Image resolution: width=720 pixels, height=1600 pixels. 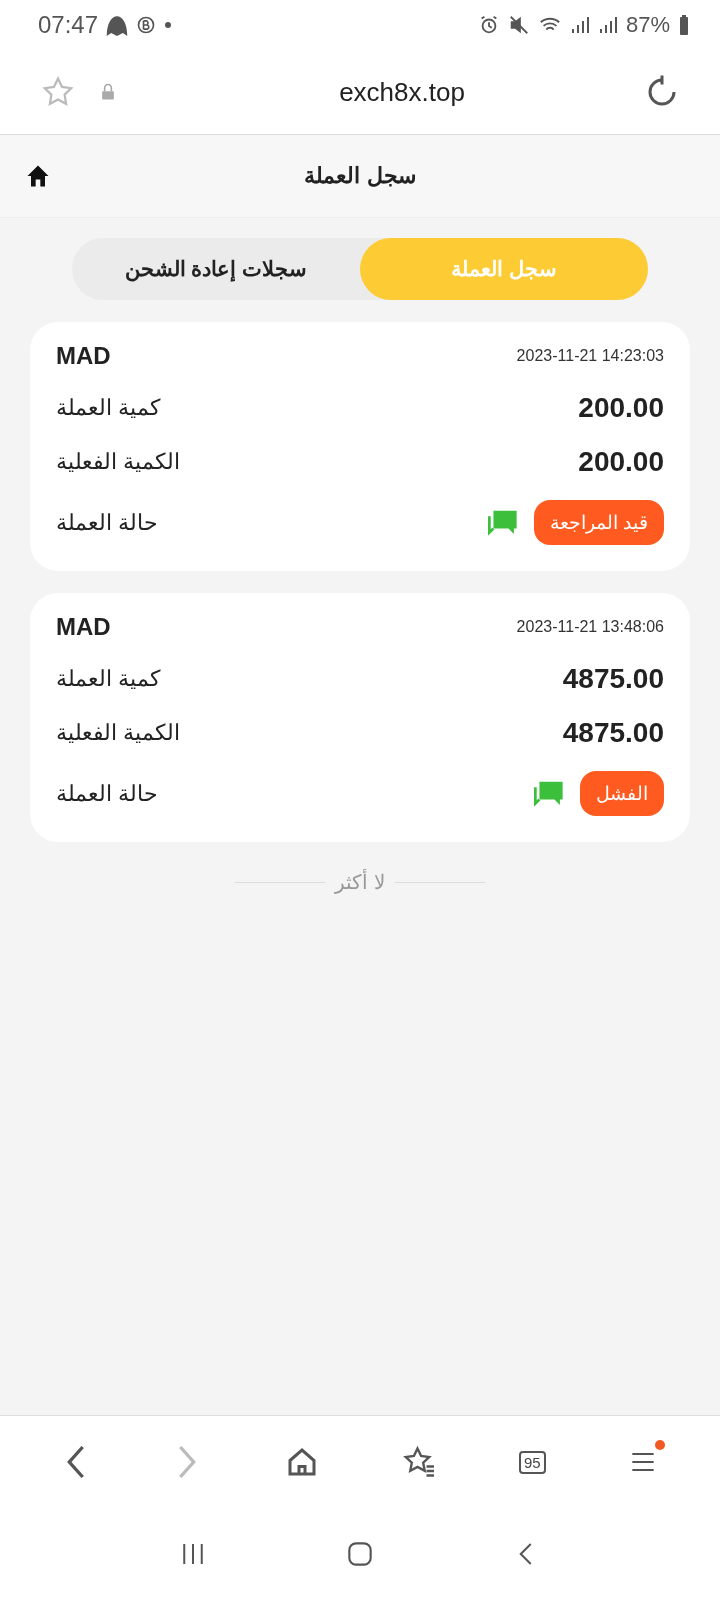 What do you see at coordinates (117, 25) in the screenshot?
I see `ghost-icon` at bounding box center [117, 25].